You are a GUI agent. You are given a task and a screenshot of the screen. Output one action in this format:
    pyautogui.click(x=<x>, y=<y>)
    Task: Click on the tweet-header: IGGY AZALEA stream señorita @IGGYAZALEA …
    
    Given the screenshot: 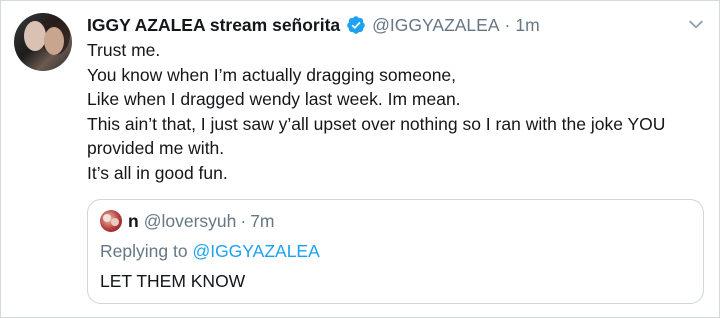 What is the action you would take?
    pyautogui.click(x=313, y=25)
    